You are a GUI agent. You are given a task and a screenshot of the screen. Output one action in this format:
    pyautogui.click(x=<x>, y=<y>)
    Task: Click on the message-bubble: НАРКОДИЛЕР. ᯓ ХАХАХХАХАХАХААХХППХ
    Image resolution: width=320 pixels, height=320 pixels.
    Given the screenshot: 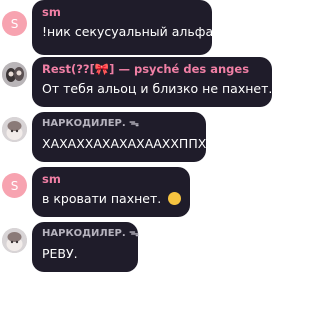 What is the action you would take?
    pyautogui.click(x=119, y=137)
    